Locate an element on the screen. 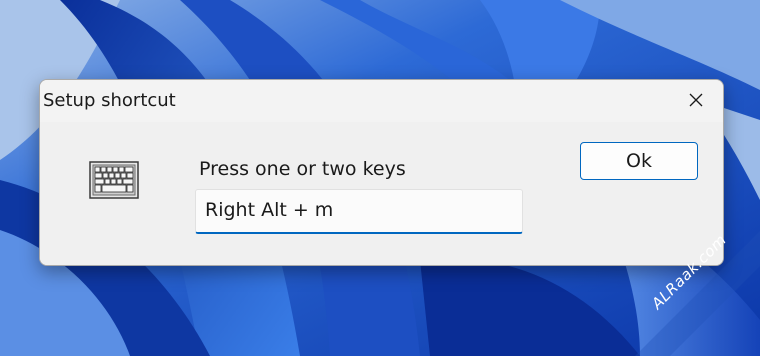 Image resolution: width=760 pixels, height=356 pixels. shortcut-value: Right Alt + m is located at coordinates (269, 210).